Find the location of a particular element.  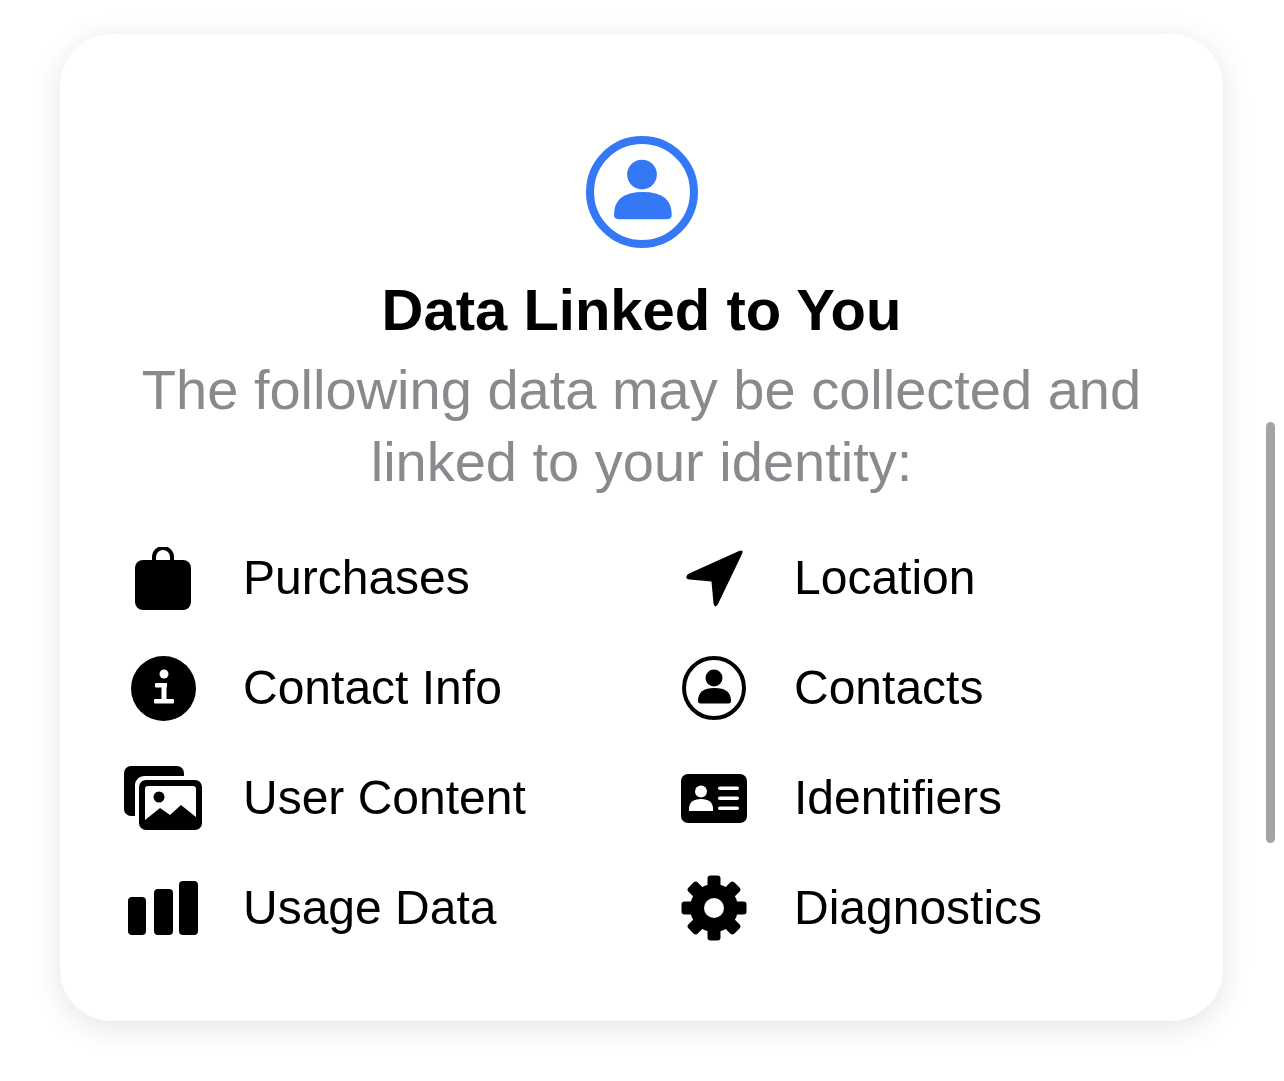

data-type-label: Diagnostics is located at coordinates (918, 908).